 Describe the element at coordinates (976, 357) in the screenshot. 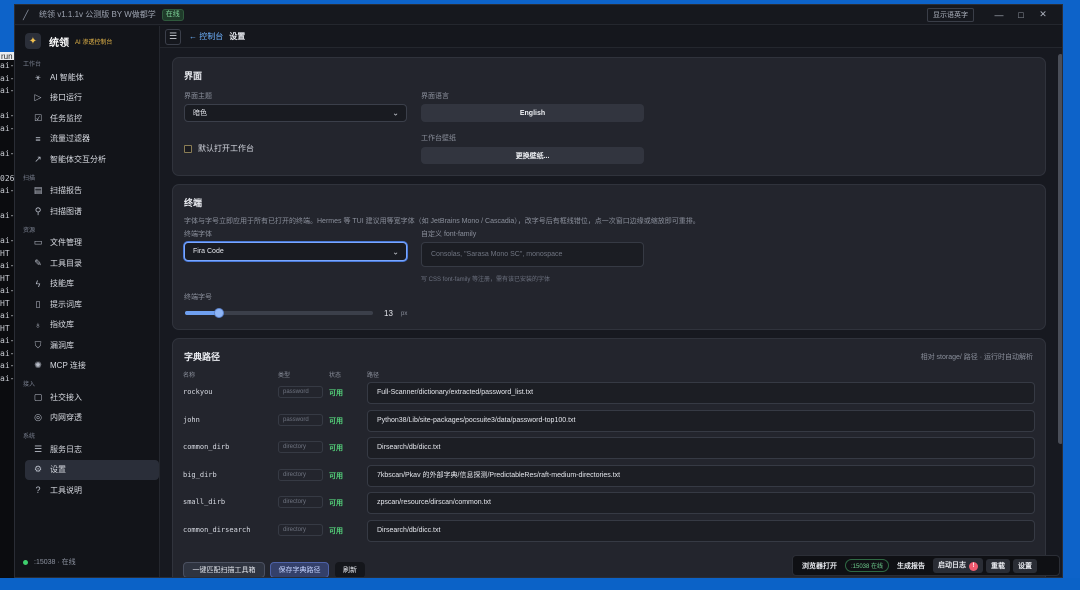

I see `dictionary-hint: 相对 storage/ 路径 · 运行时自动解析` at that location.